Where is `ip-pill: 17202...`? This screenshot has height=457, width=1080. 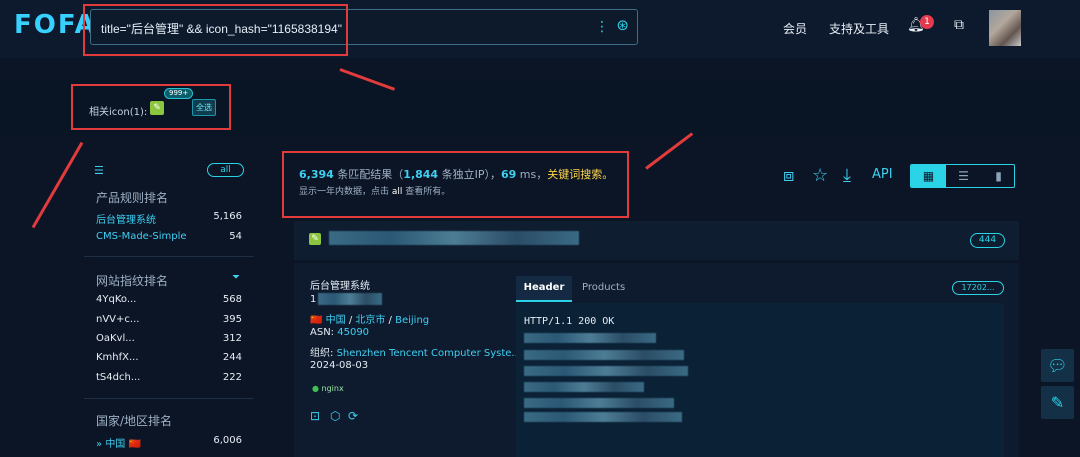
ip-pill: 17202... is located at coordinates (978, 288).